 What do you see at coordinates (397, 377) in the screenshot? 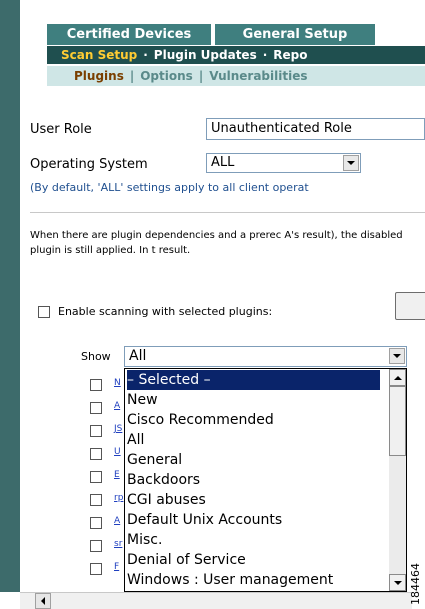
I see `scroll-up-button` at bounding box center [397, 377].